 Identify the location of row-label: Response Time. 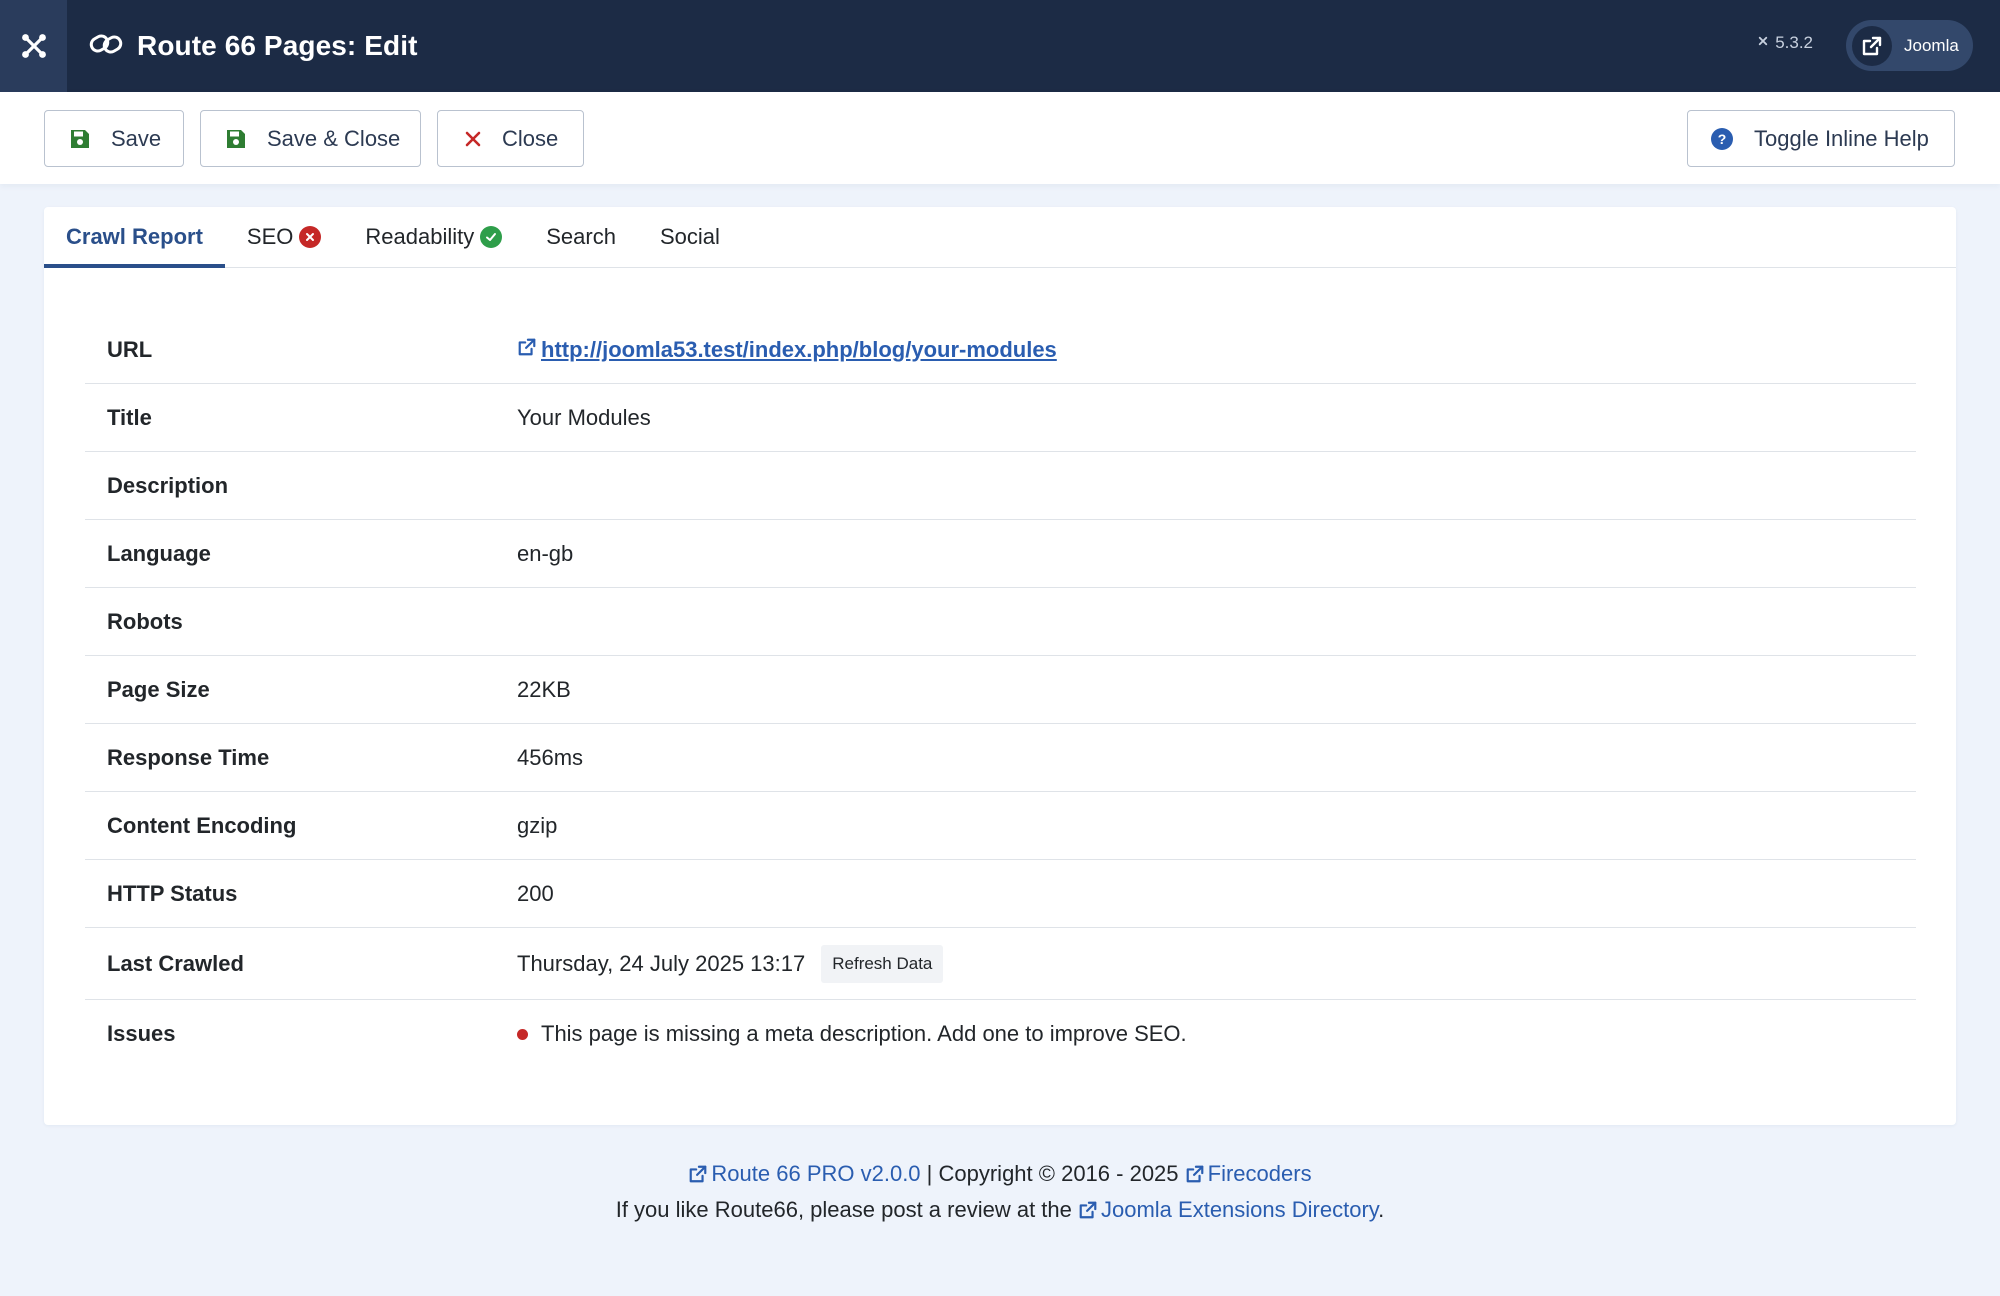
(188, 757).